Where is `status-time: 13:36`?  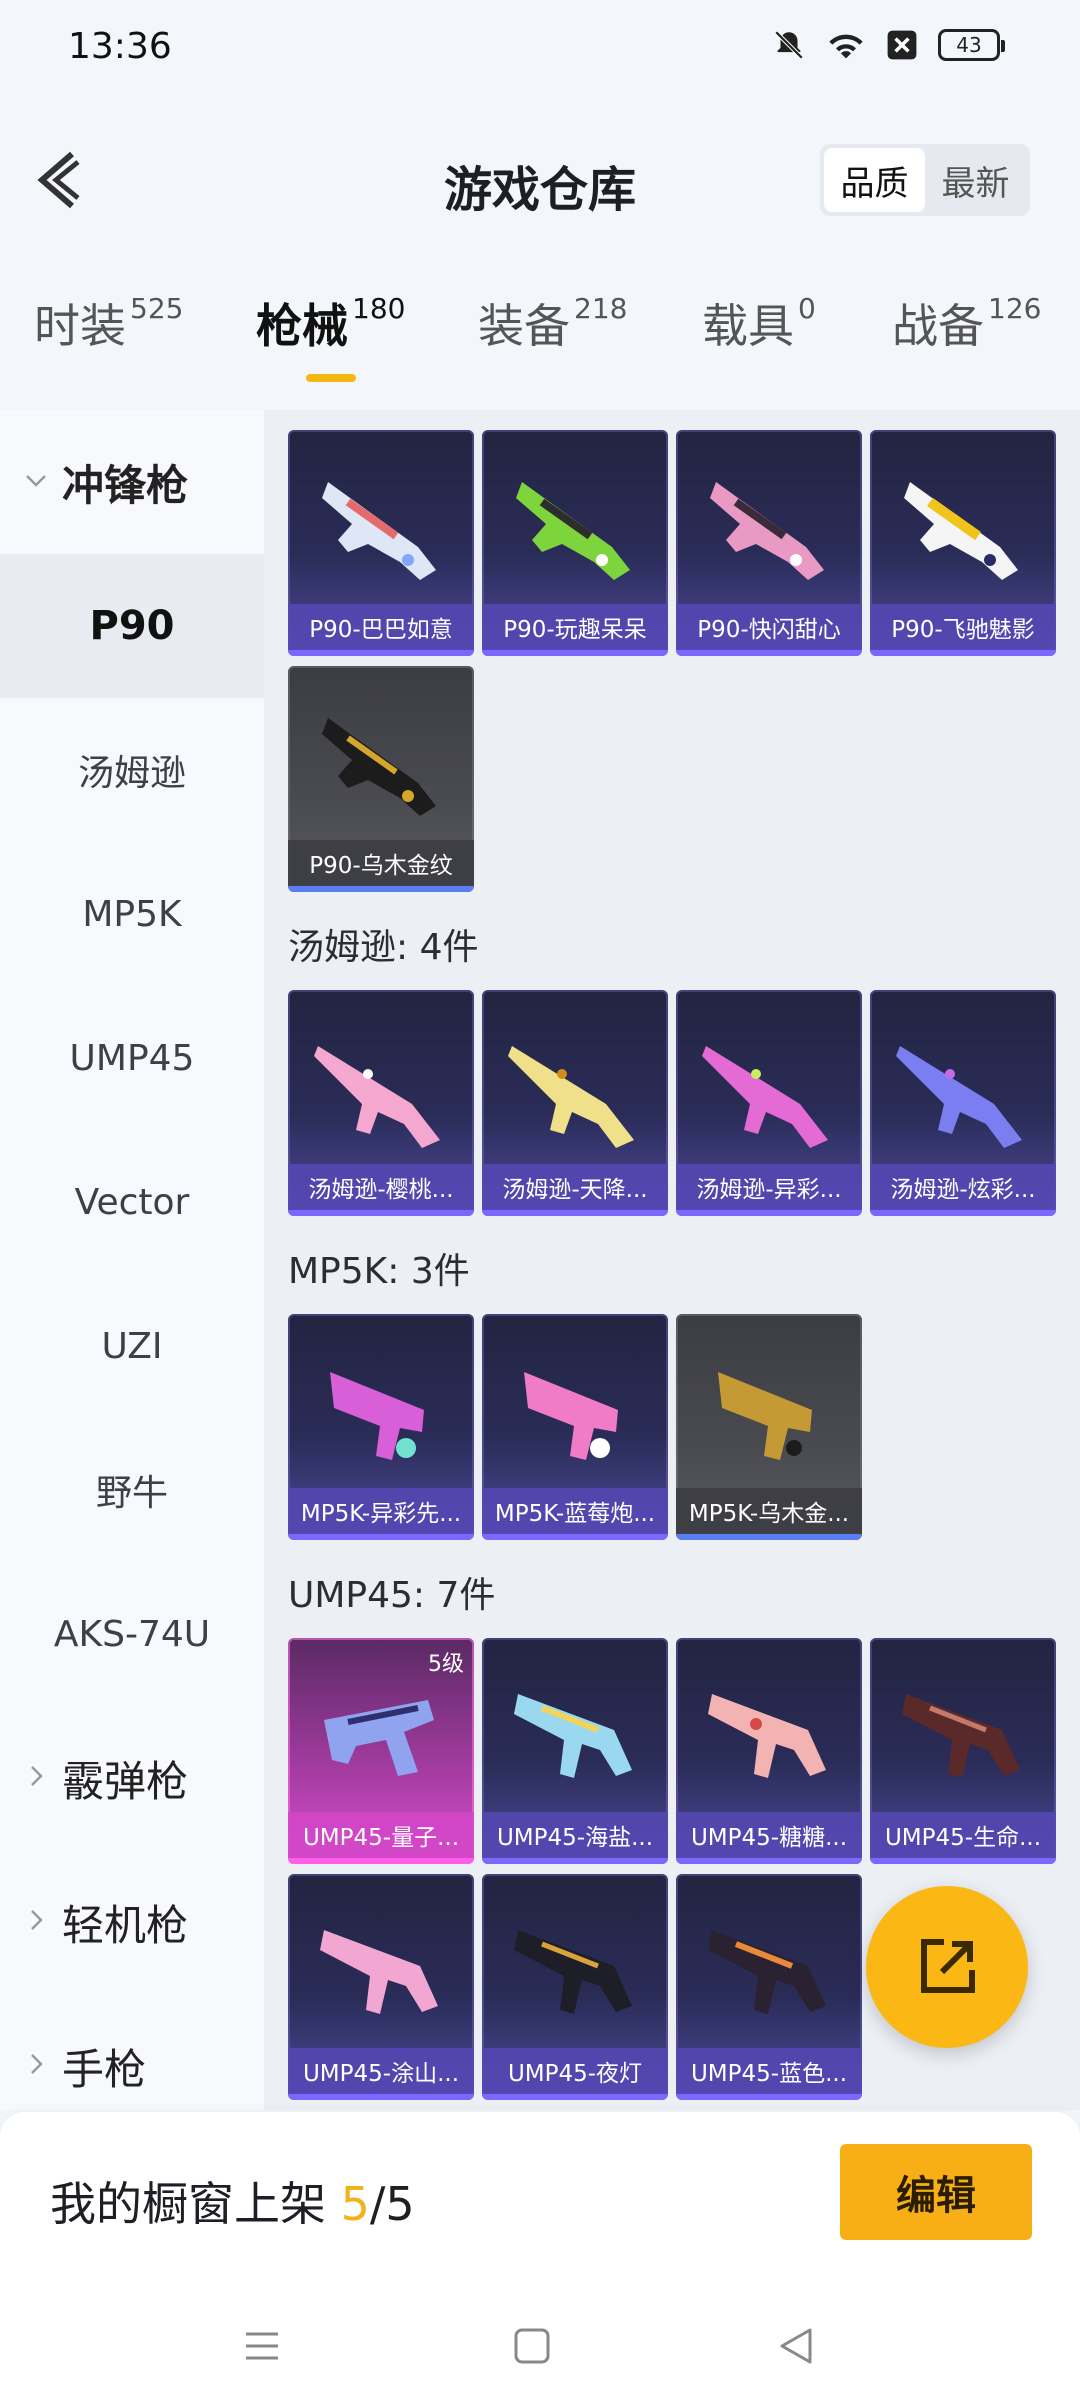
status-time: 13:36 is located at coordinates (120, 46).